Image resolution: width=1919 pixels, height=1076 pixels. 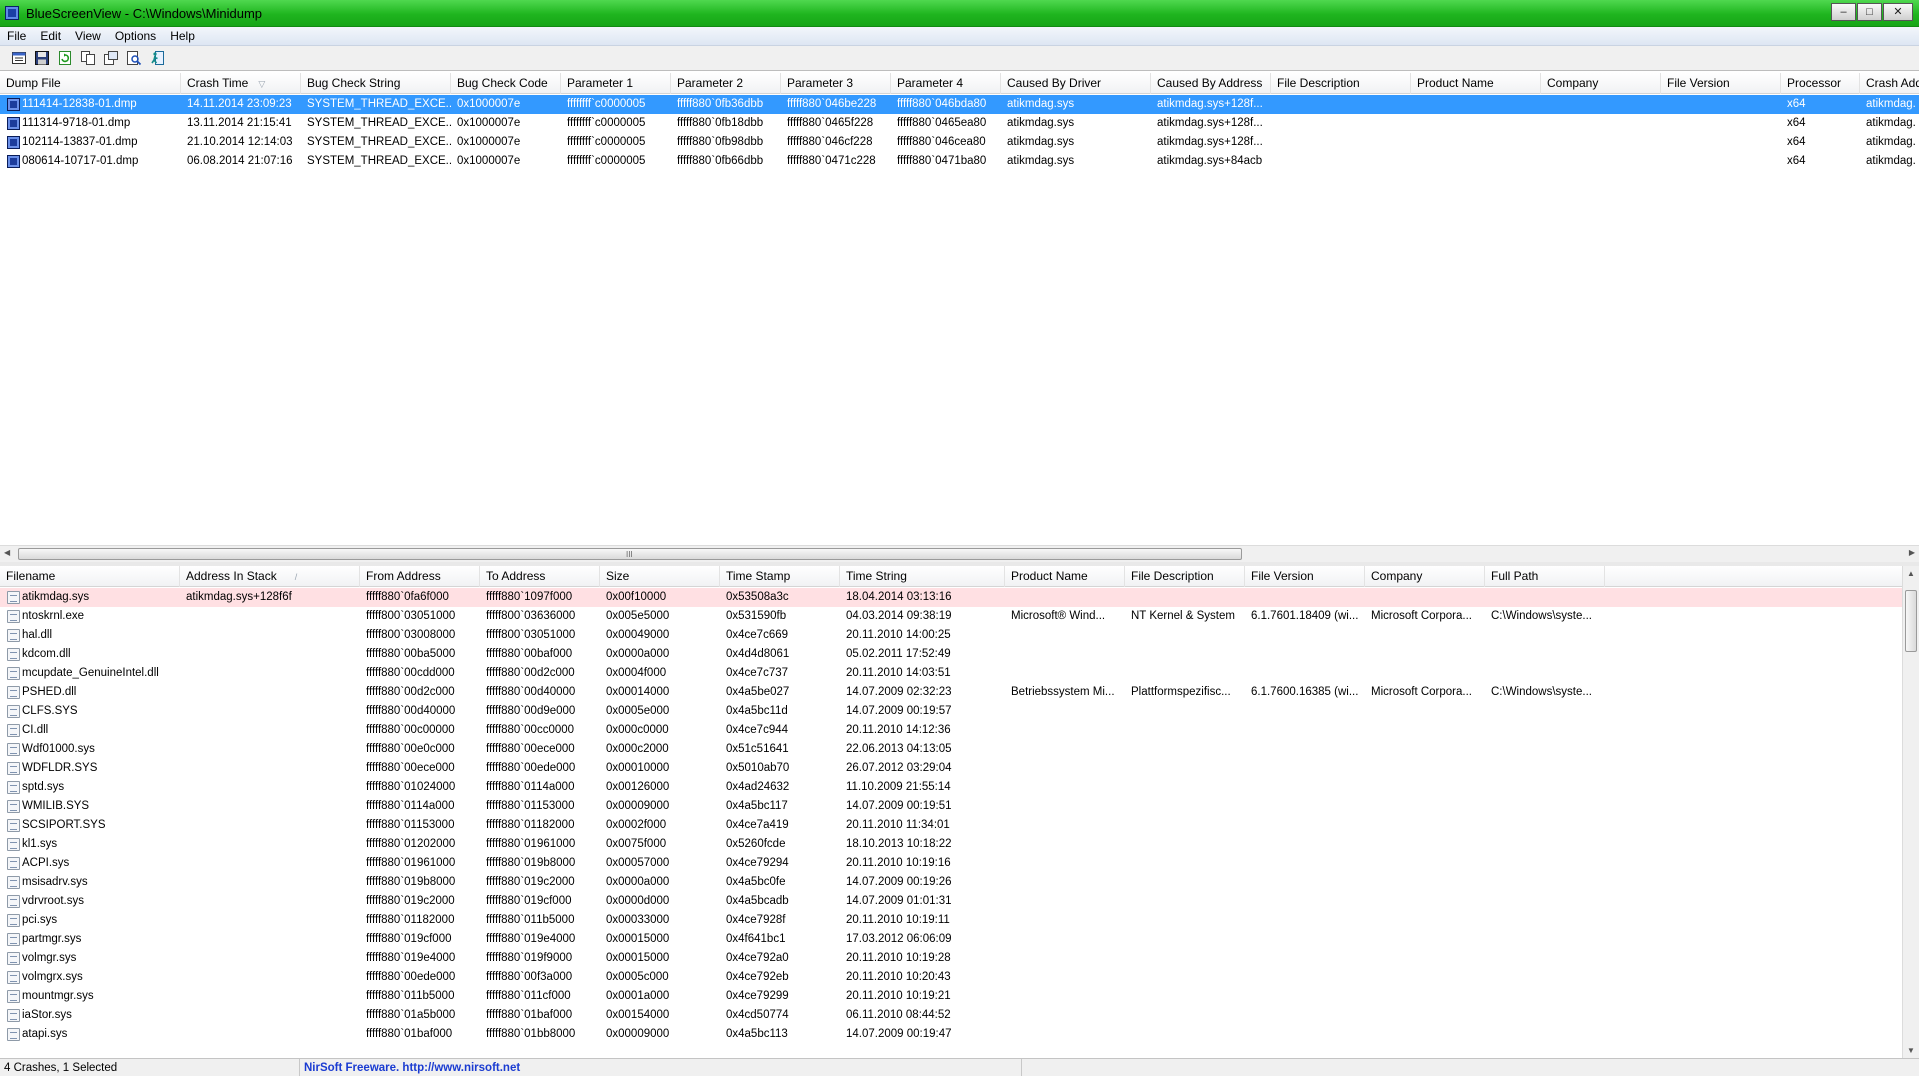 I want to click on scroll-left-arrow-icon: ◀, so click(x=7, y=552).